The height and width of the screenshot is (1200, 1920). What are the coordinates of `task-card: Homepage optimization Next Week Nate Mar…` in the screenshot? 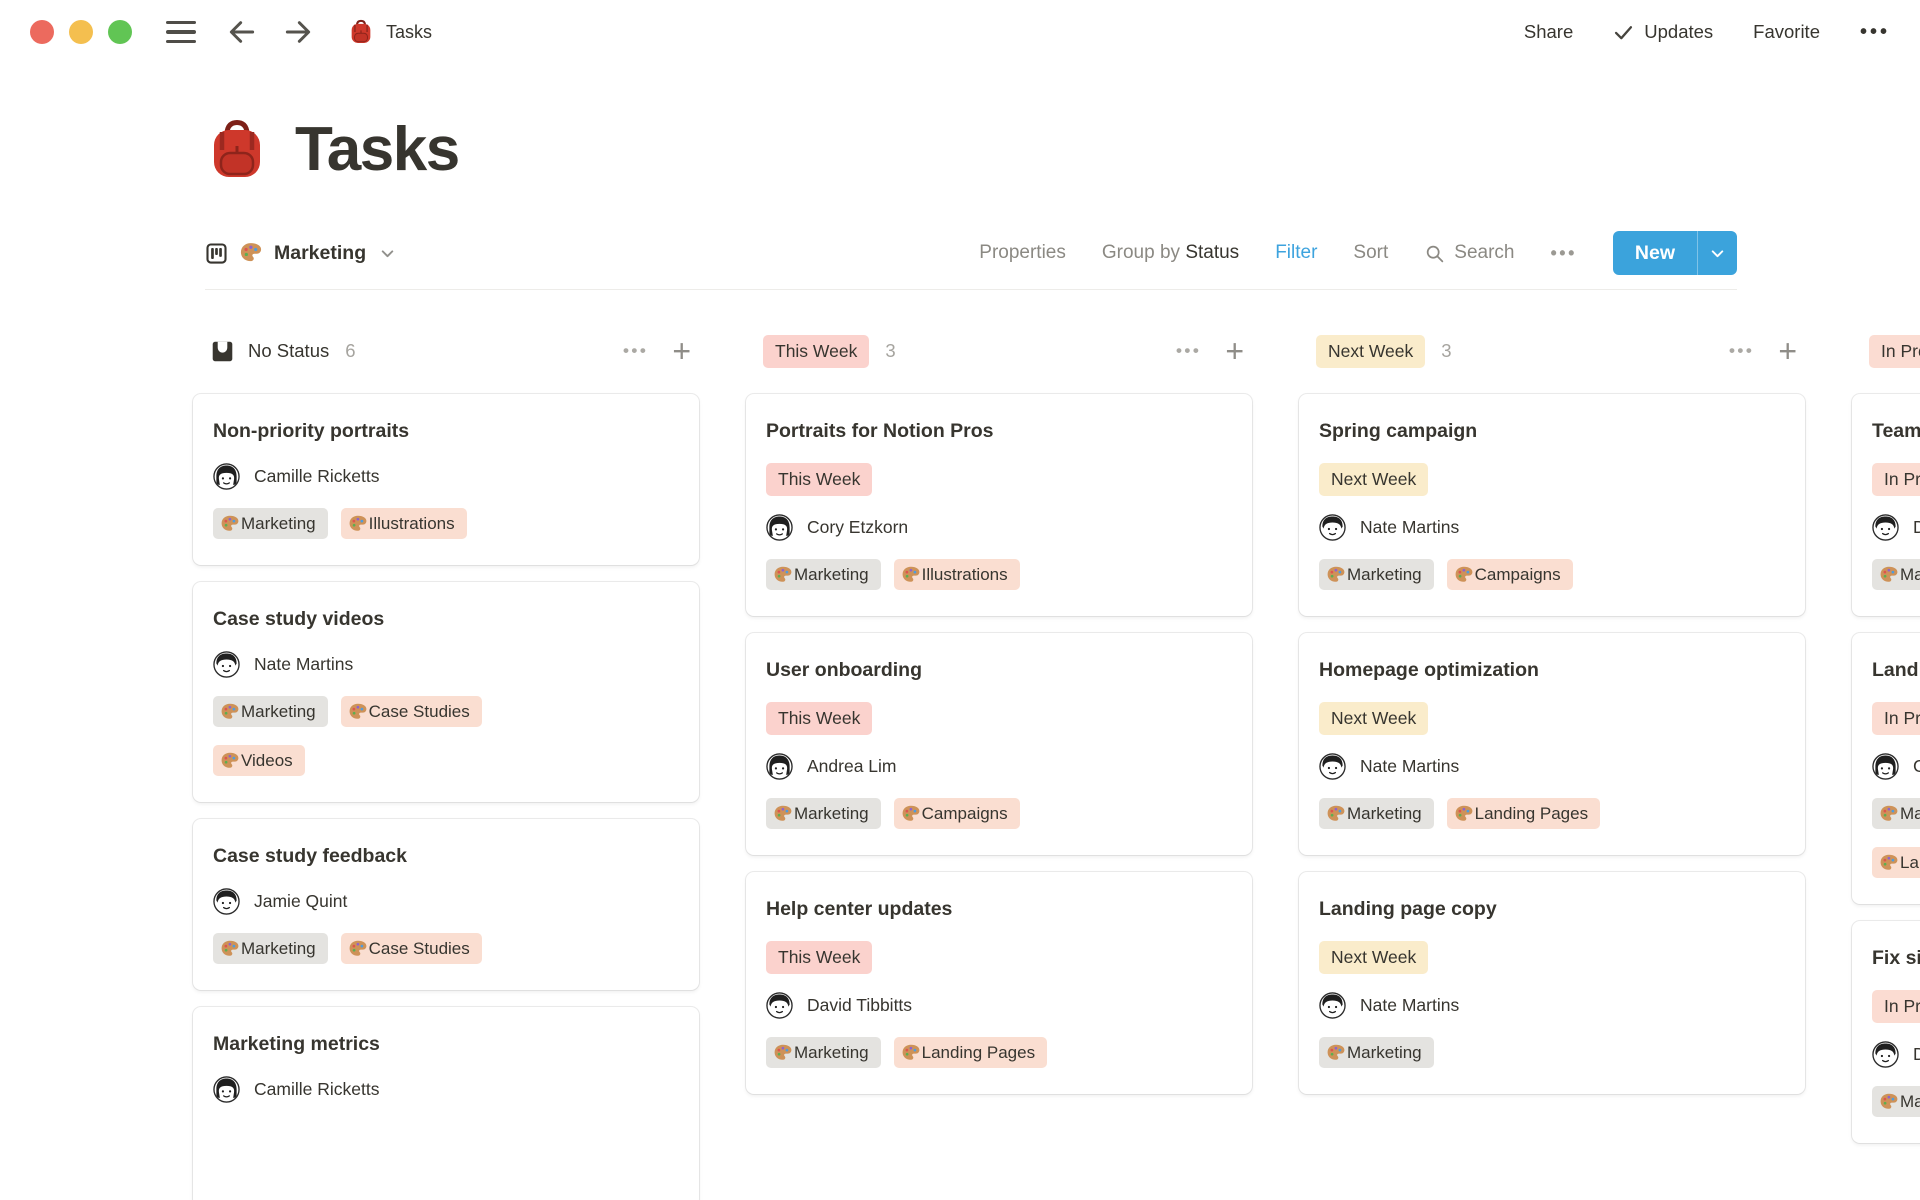 It's located at (1552, 744).